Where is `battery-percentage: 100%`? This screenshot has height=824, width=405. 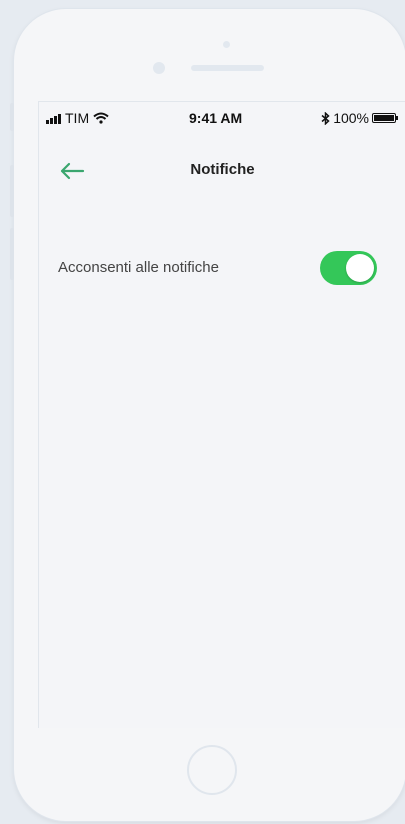 battery-percentage: 100% is located at coordinates (351, 118).